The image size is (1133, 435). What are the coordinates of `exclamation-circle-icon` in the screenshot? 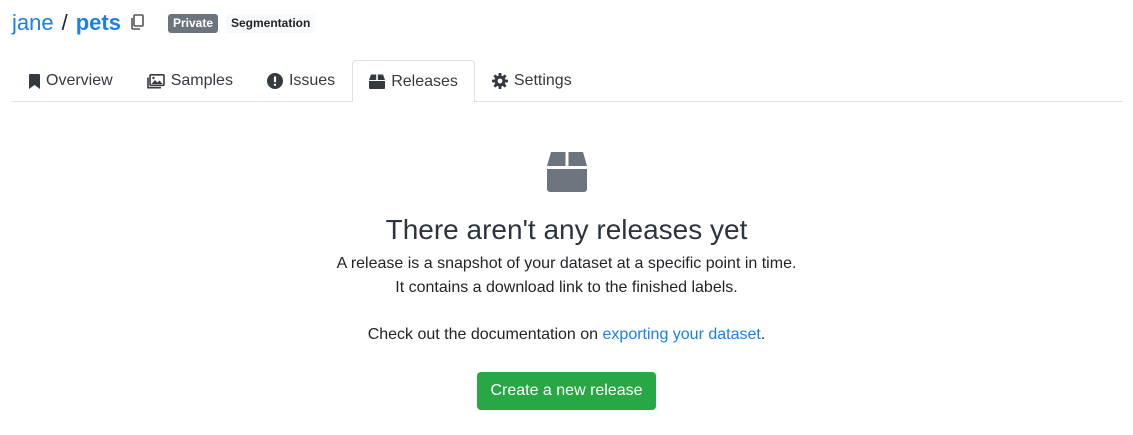 It's located at (274, 81).